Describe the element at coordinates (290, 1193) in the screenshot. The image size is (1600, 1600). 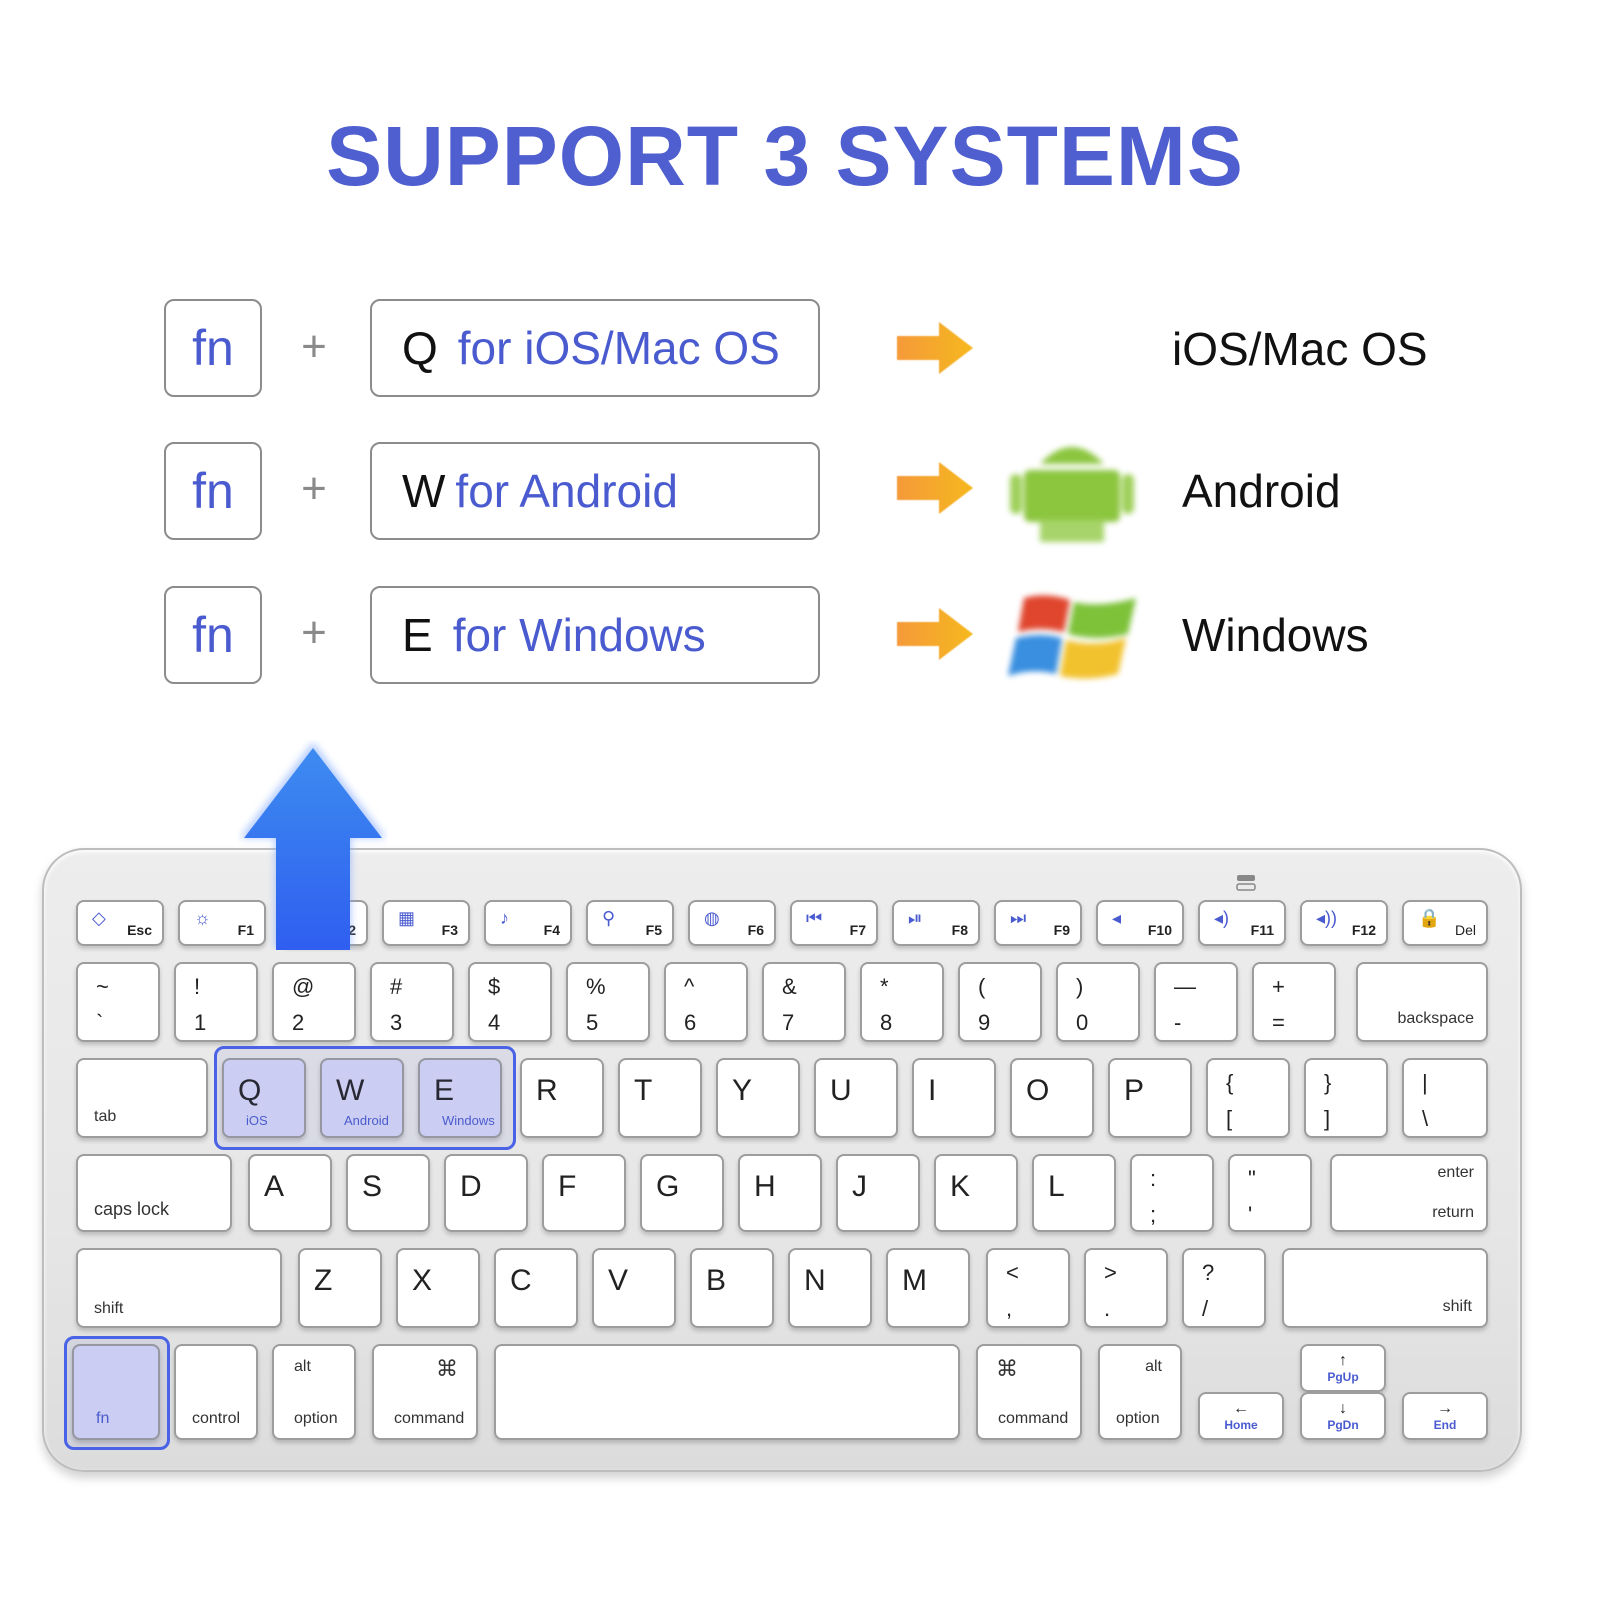
I see `key-a: A` at that location.